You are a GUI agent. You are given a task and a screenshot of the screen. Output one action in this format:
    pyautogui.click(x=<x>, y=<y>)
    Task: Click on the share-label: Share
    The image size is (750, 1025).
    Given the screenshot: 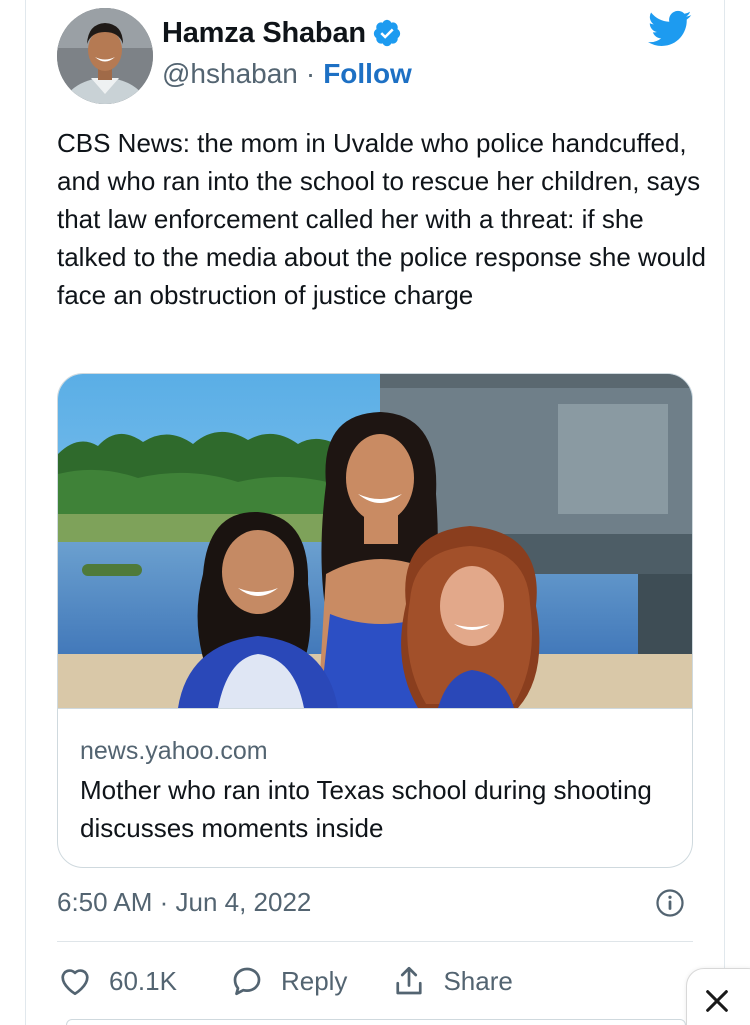 What is the action you would take?
    pyautogui.click(x=478, y=980)
    